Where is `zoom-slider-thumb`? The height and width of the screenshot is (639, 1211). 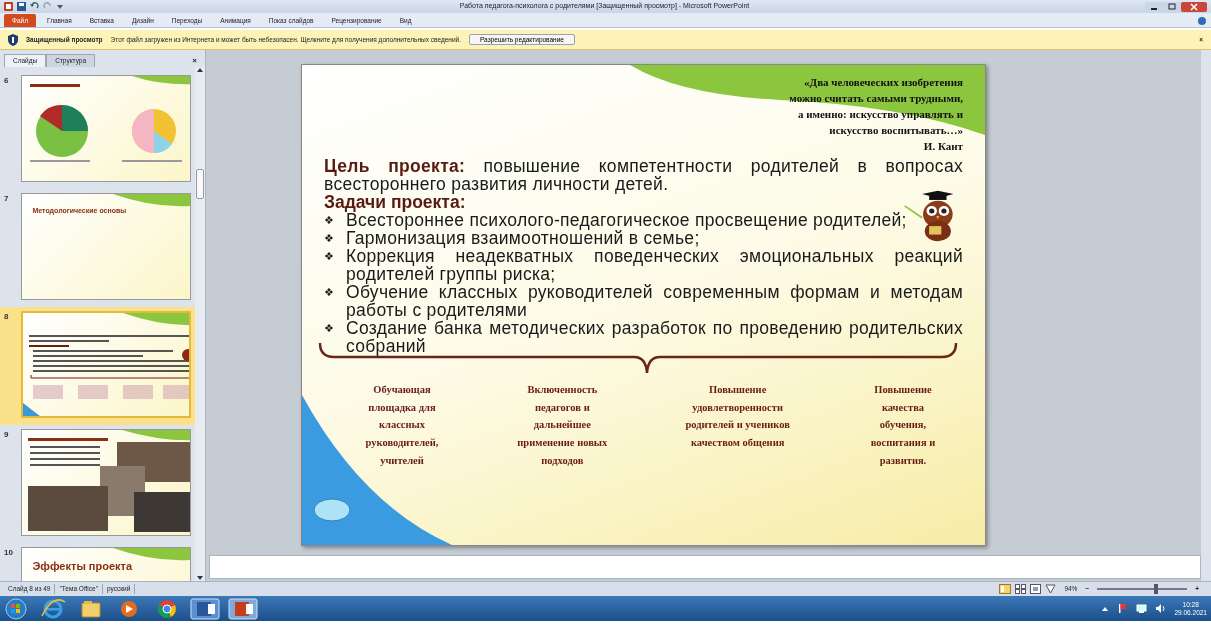 zoom-slider-thumb is located at coordinates (1155, 589).